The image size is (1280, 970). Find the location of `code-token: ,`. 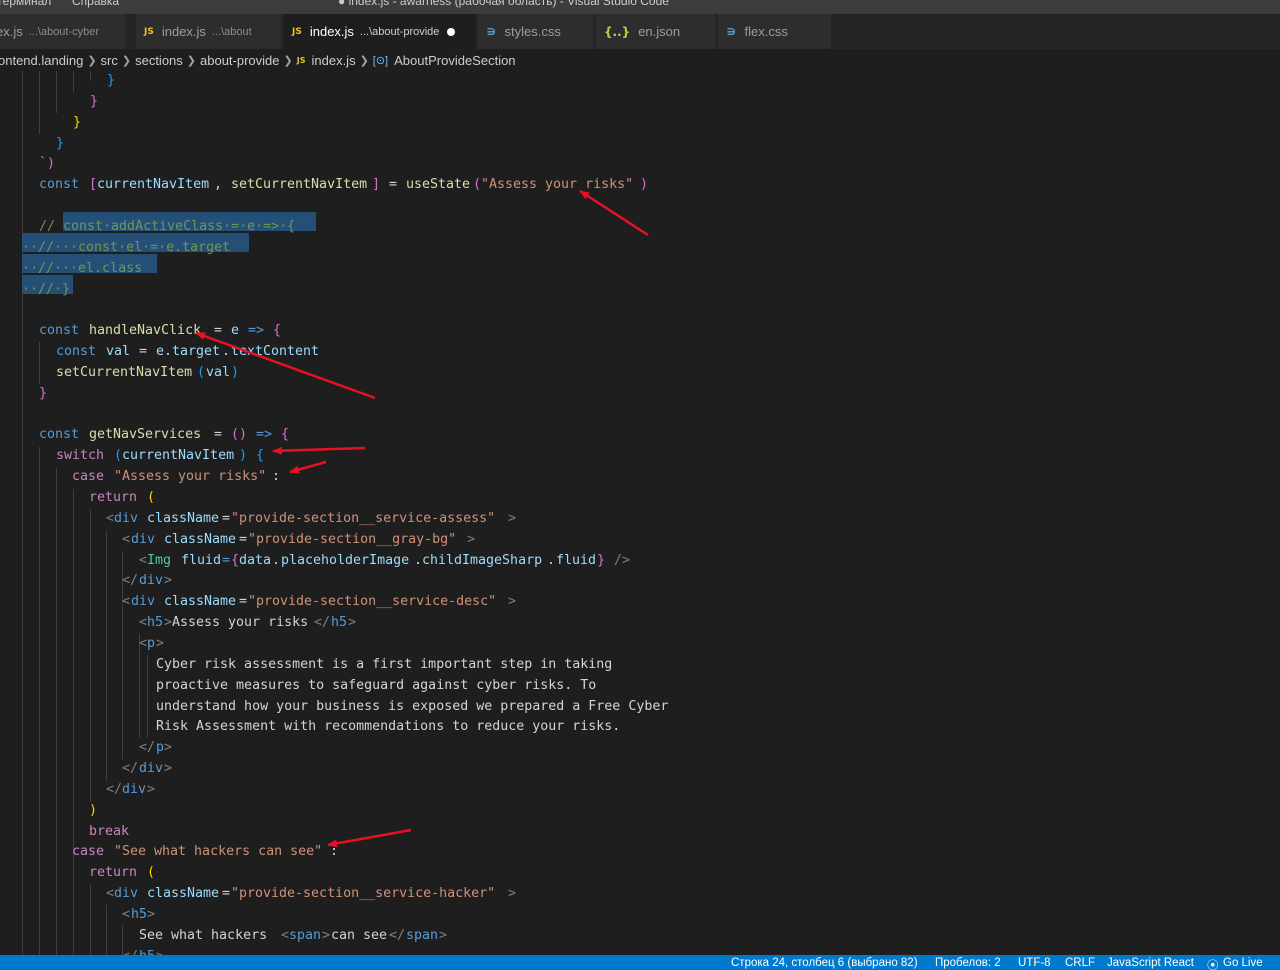

code-token: , is located at coordinates (222, 185).